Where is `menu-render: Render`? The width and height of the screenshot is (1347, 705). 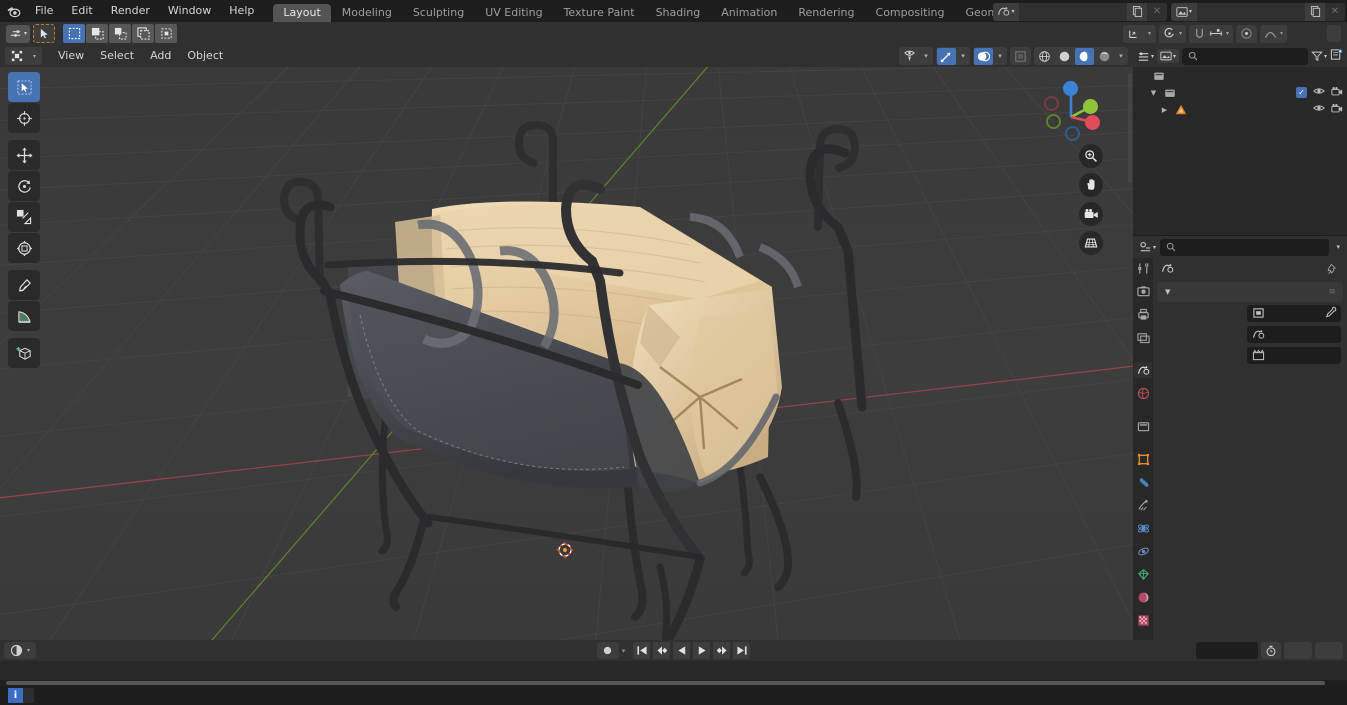
menu-render: Render is located at coordinates (130, 11).